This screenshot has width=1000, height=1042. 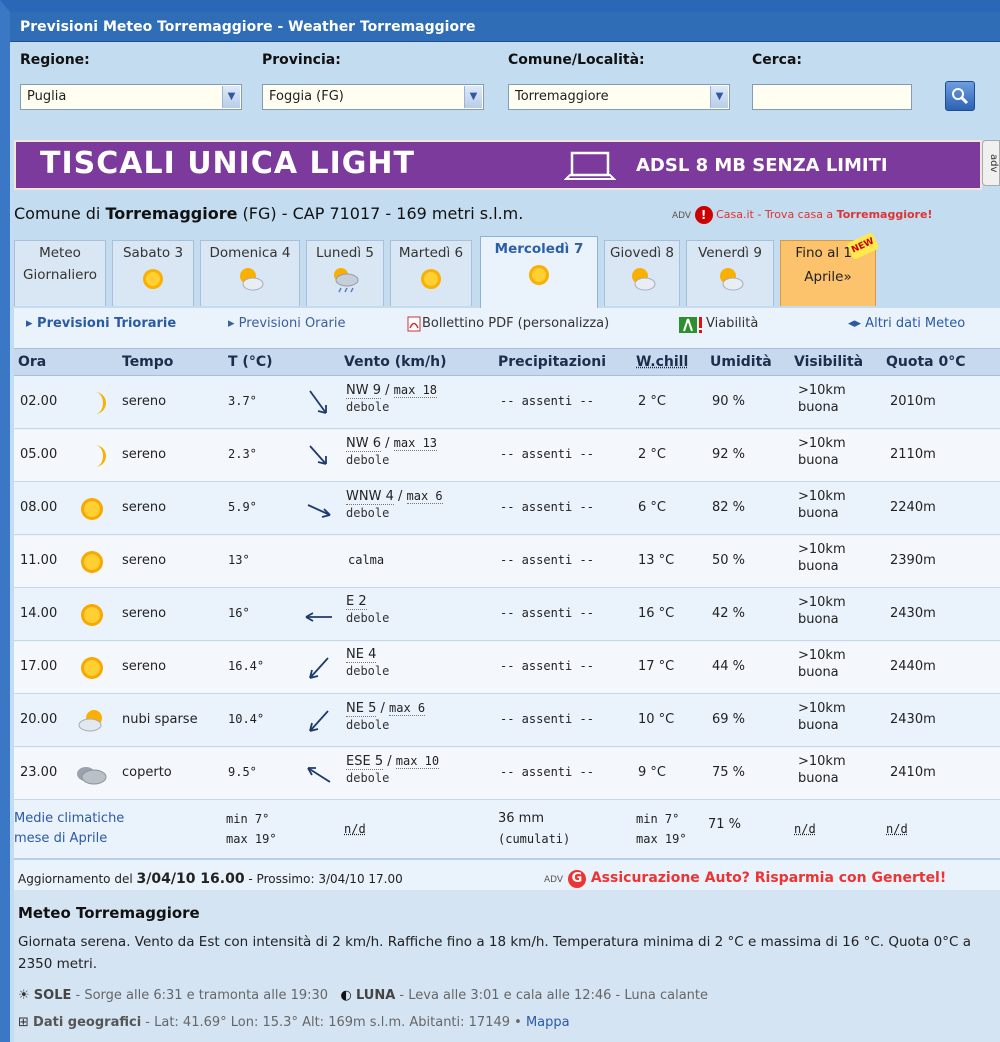 What do you see at coordinates (394, 504) in the screenshot?
I see `cell-vento: WNW 4 / max 6 debole` at bounding box center [394, 504].